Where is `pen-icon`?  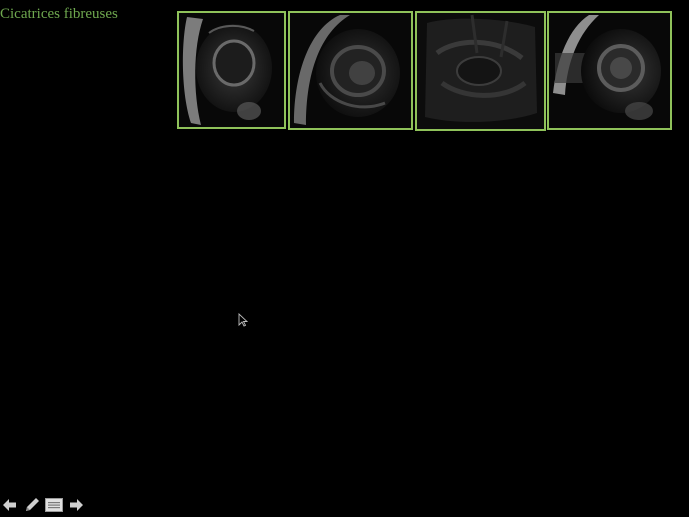 pen-icon is located at coordinates (32, 504).